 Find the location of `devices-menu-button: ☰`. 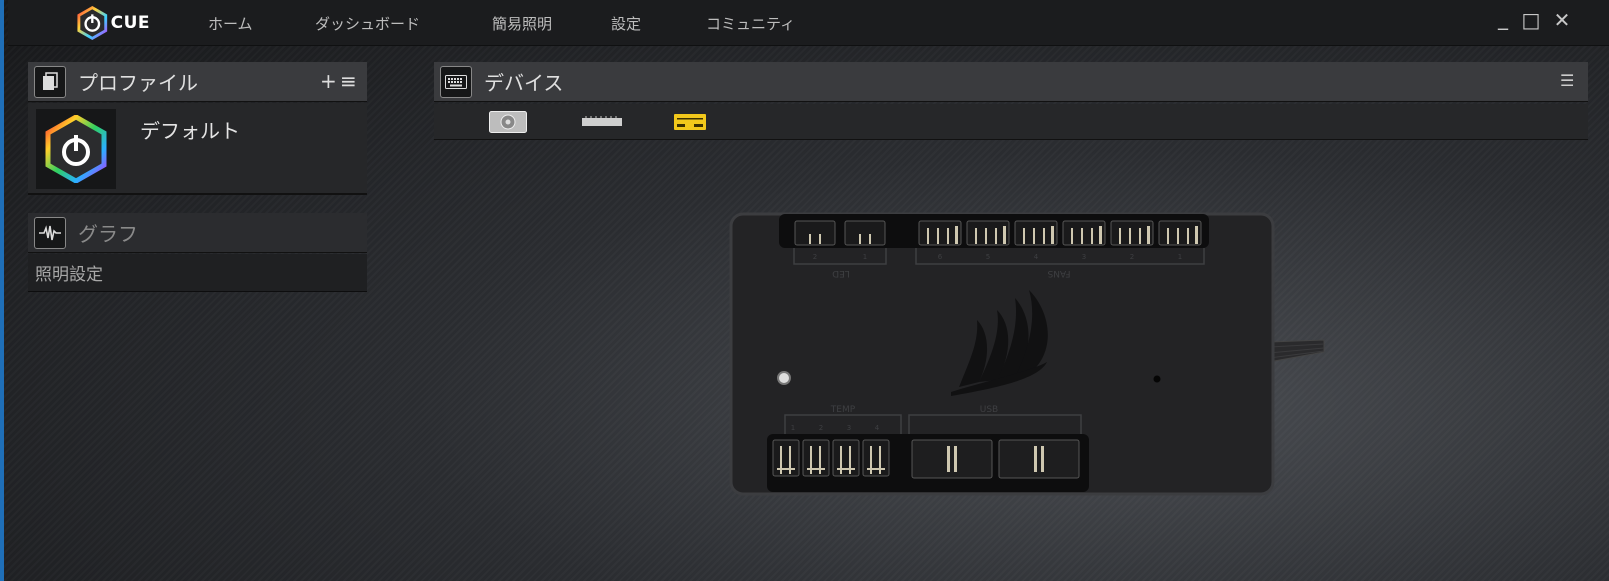

devices-menu-button: ☰ is located at coordinates (1567, 80).